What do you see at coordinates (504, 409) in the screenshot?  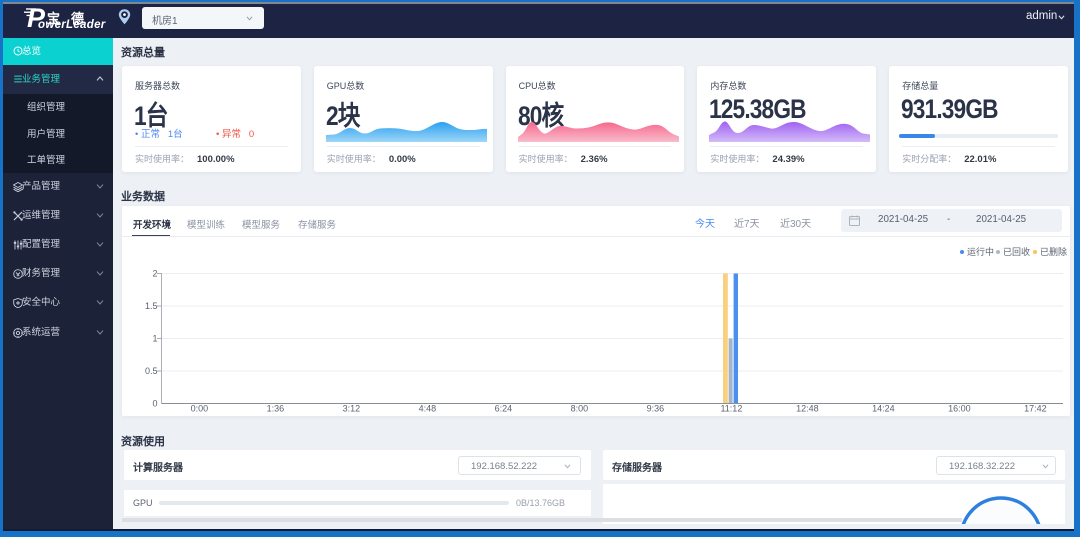 I see `svg-text: 6:24` at bounding box center [504, 409].